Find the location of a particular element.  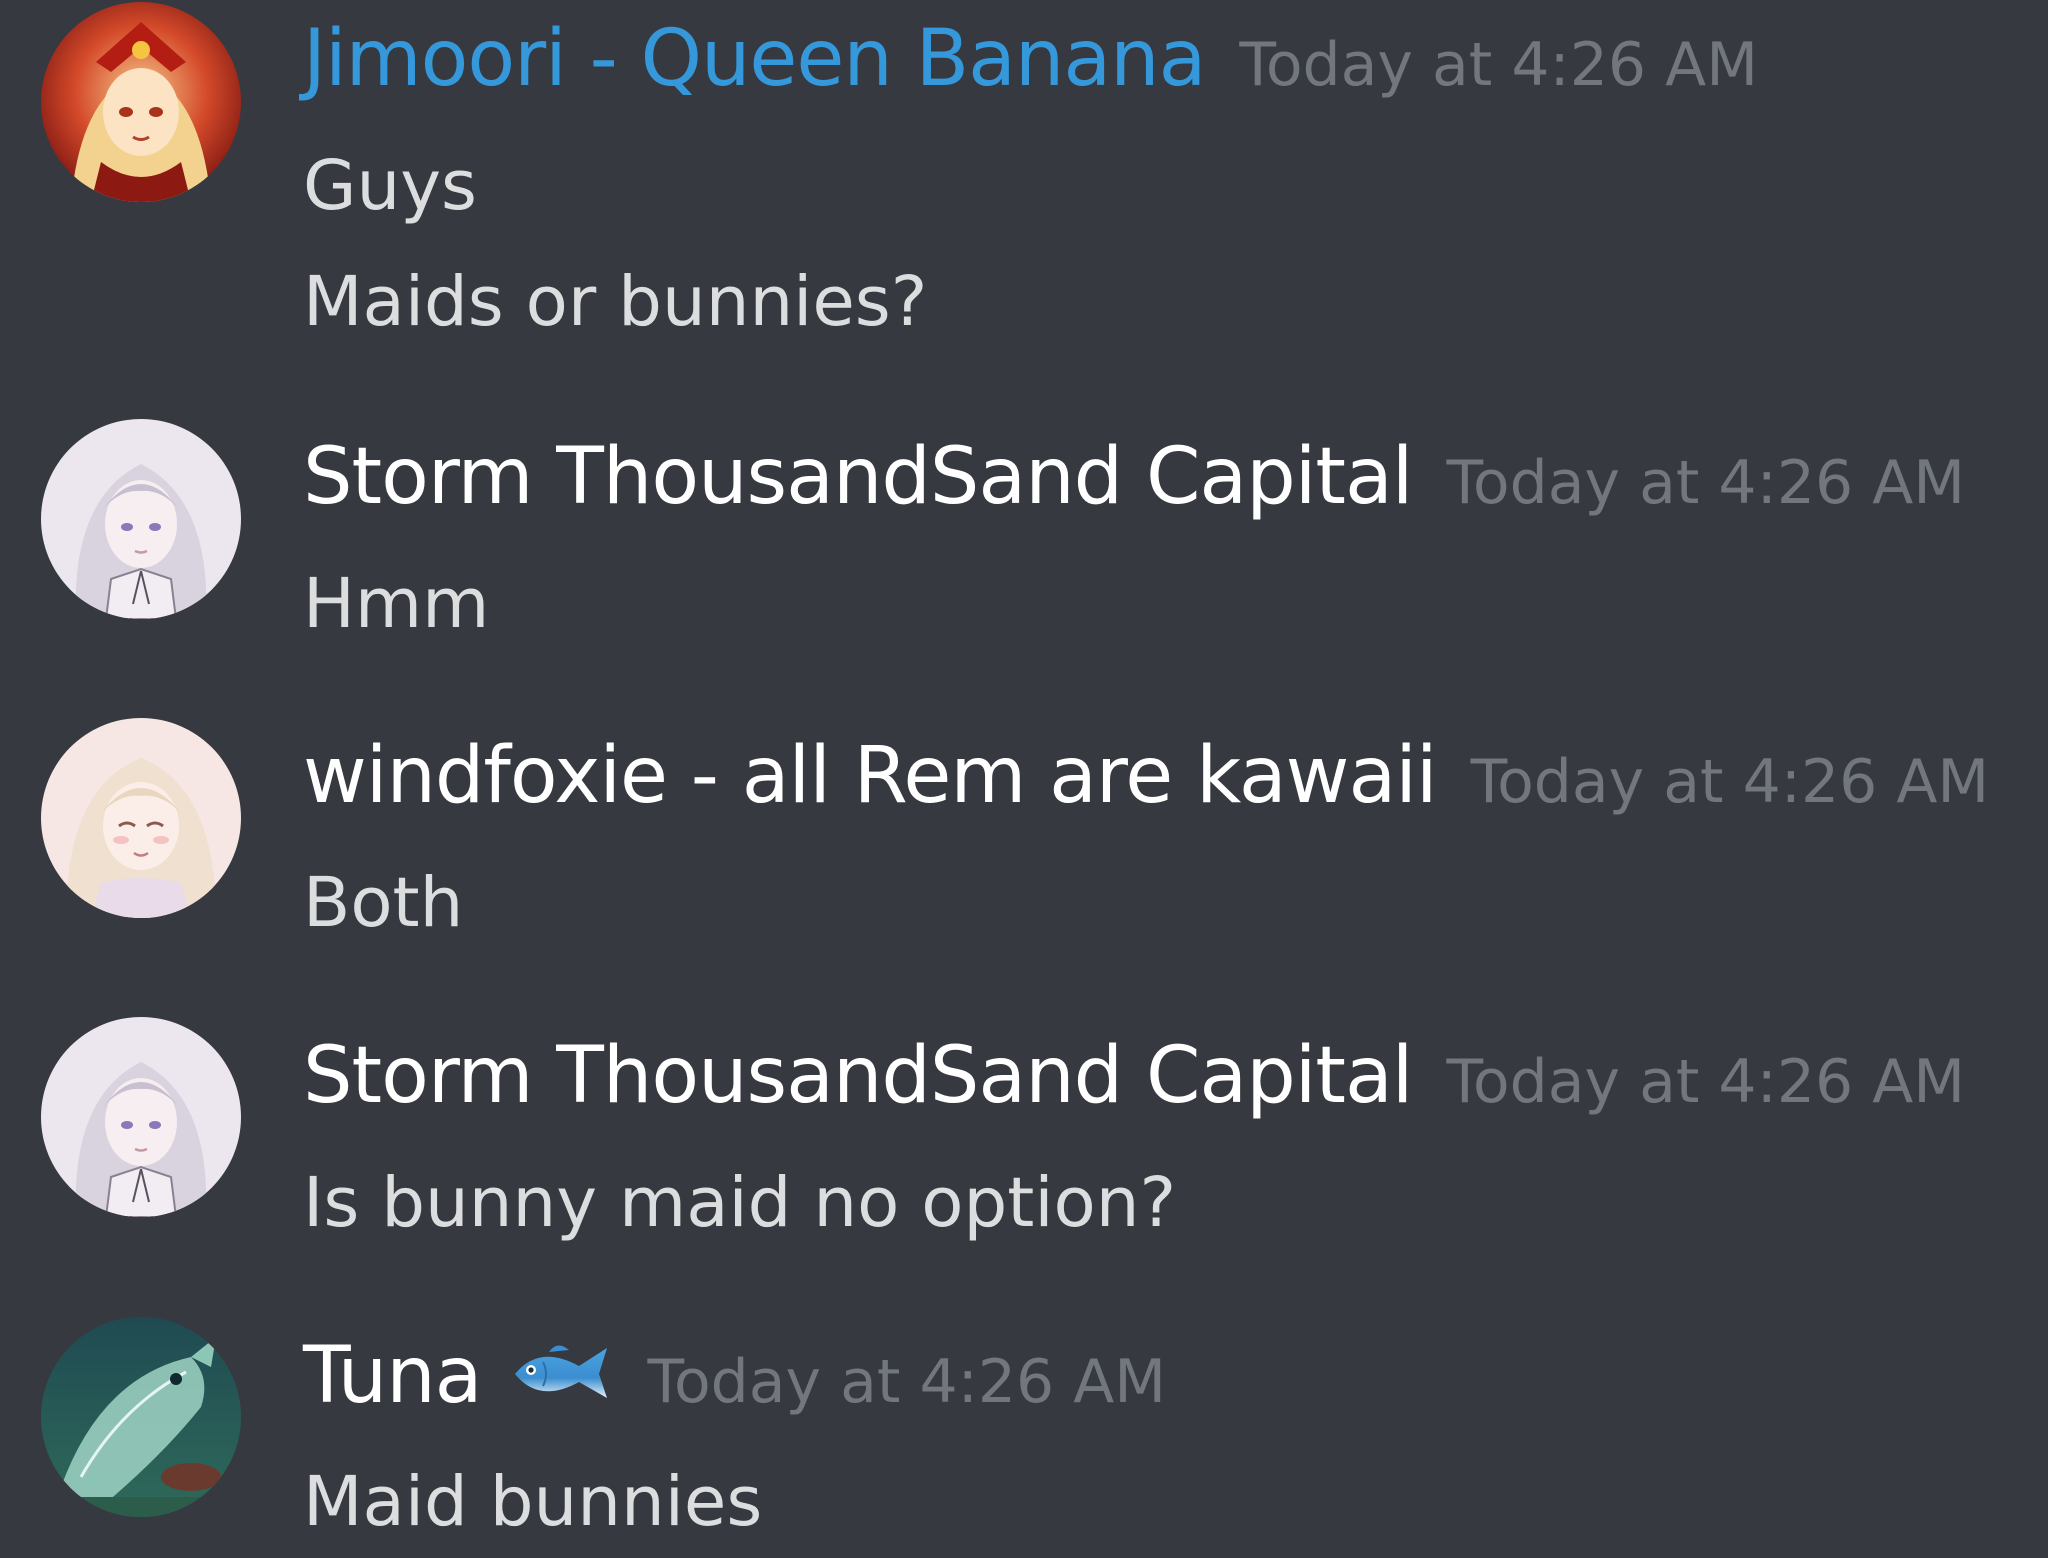

message-text: Both is located at coordinates (383, 903).